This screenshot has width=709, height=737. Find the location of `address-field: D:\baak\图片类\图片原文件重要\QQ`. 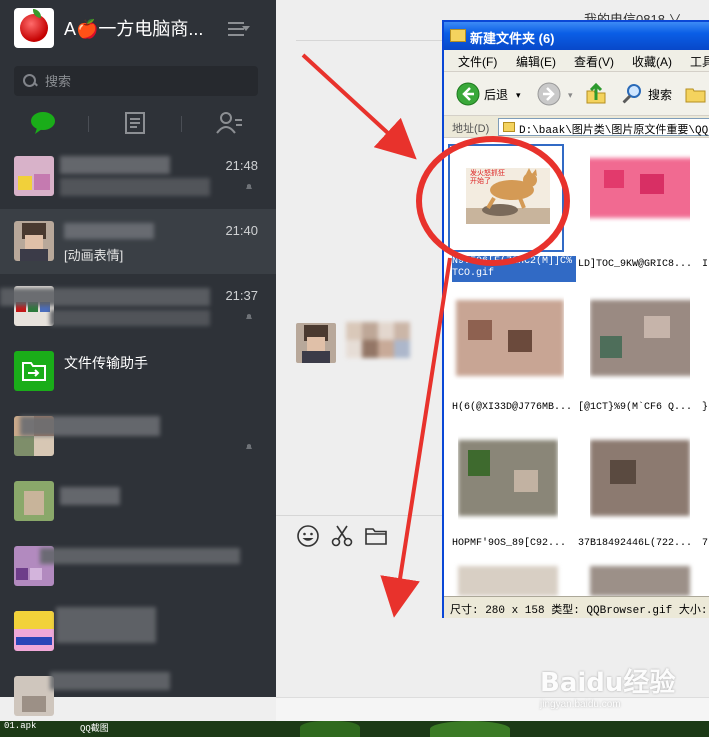

address-field: D:\baak\图片类\图片原文件重要\QQ is located at coordinates (603, 127).